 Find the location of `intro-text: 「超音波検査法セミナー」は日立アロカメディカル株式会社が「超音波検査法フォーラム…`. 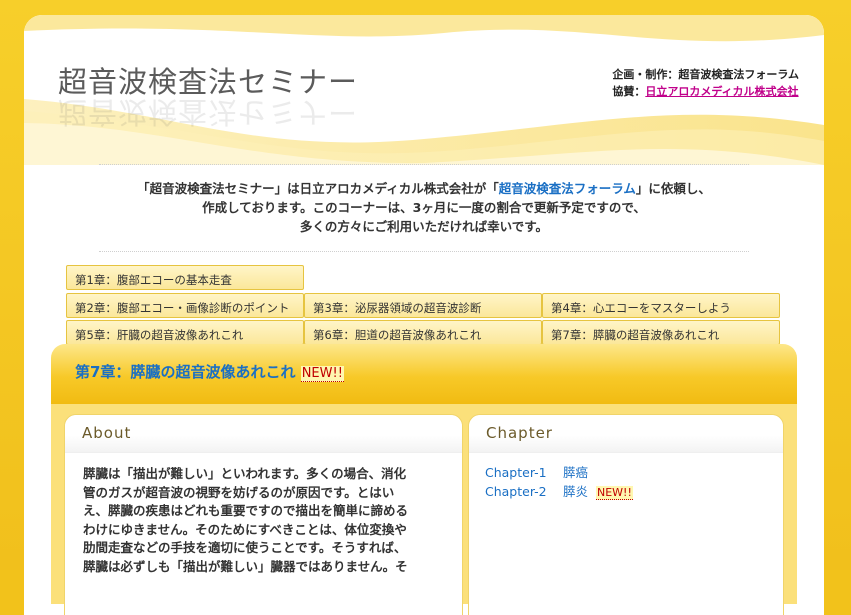

intro-text: 「超音波検査法セミナー」は日立アロカメディカル株式会社が「超音波検査法フォーラム… is located at coordinates (424, 208).